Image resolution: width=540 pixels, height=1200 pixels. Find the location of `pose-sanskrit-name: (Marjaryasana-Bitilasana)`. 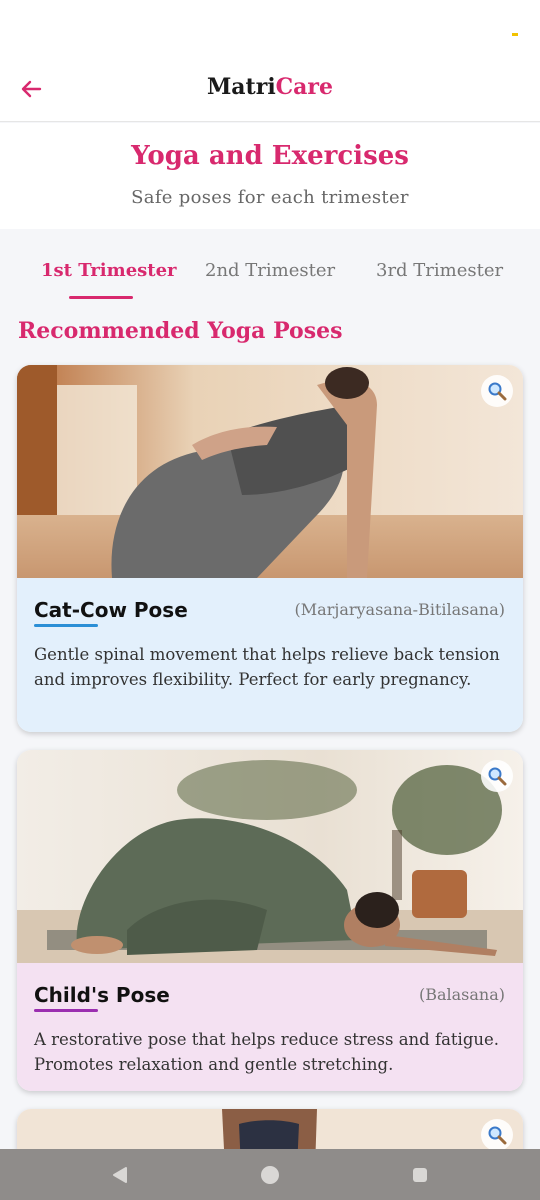

pose-sanskrit-name: (Marjaryasana-Bitilasana) is located at coordinates (399, 609).